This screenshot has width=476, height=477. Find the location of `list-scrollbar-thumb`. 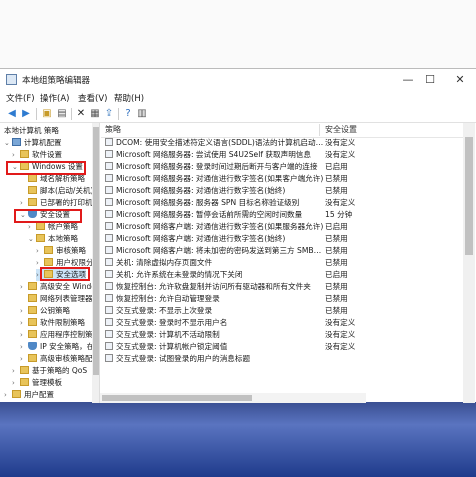

list-scrollbar-thumb is located at coordinates (469, 196).